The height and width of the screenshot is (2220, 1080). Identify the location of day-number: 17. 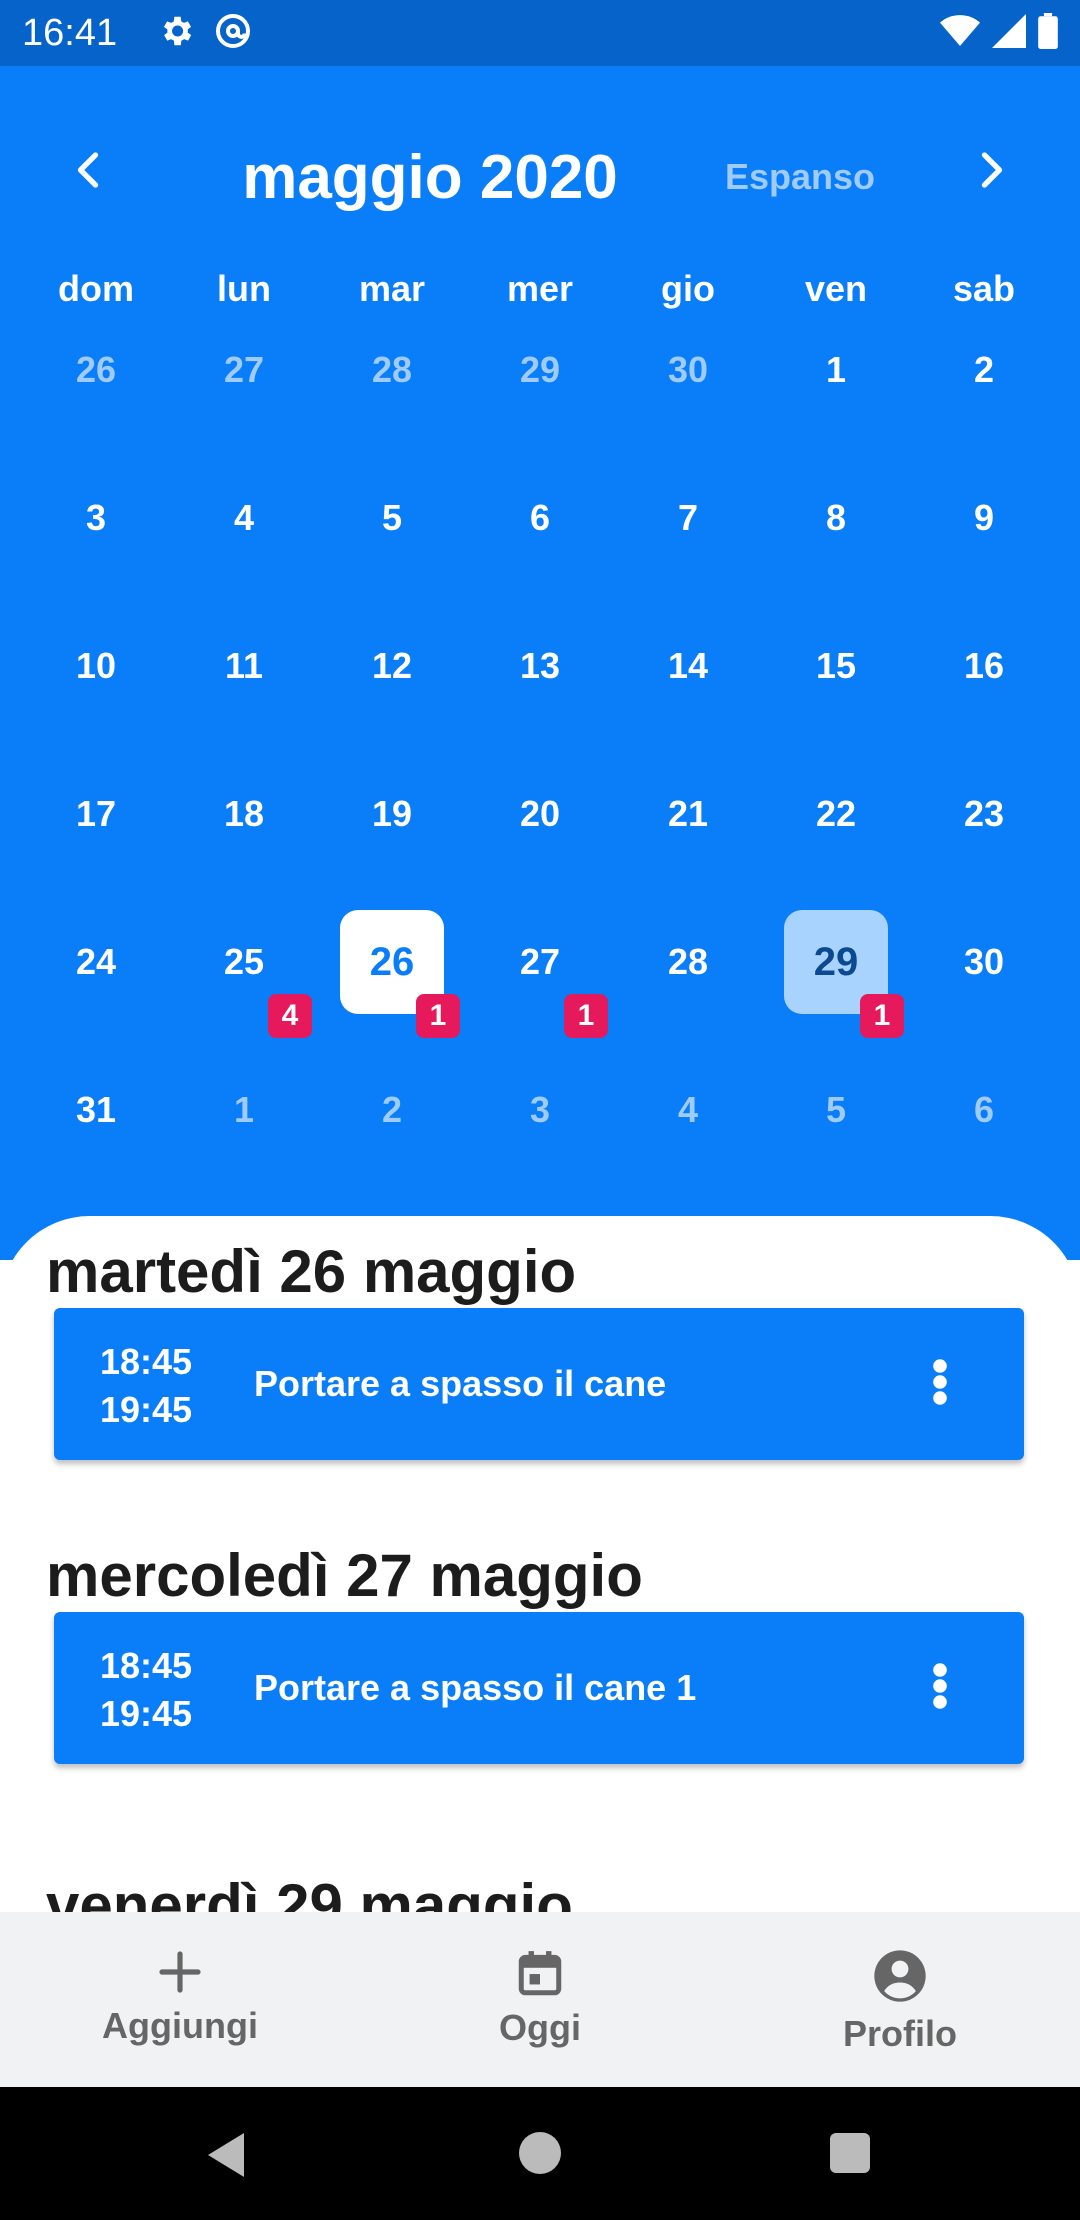
(96, 813).